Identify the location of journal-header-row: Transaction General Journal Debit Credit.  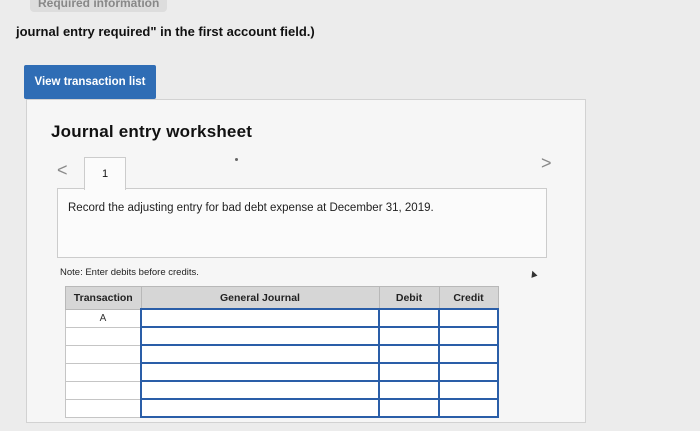
(282, 298).